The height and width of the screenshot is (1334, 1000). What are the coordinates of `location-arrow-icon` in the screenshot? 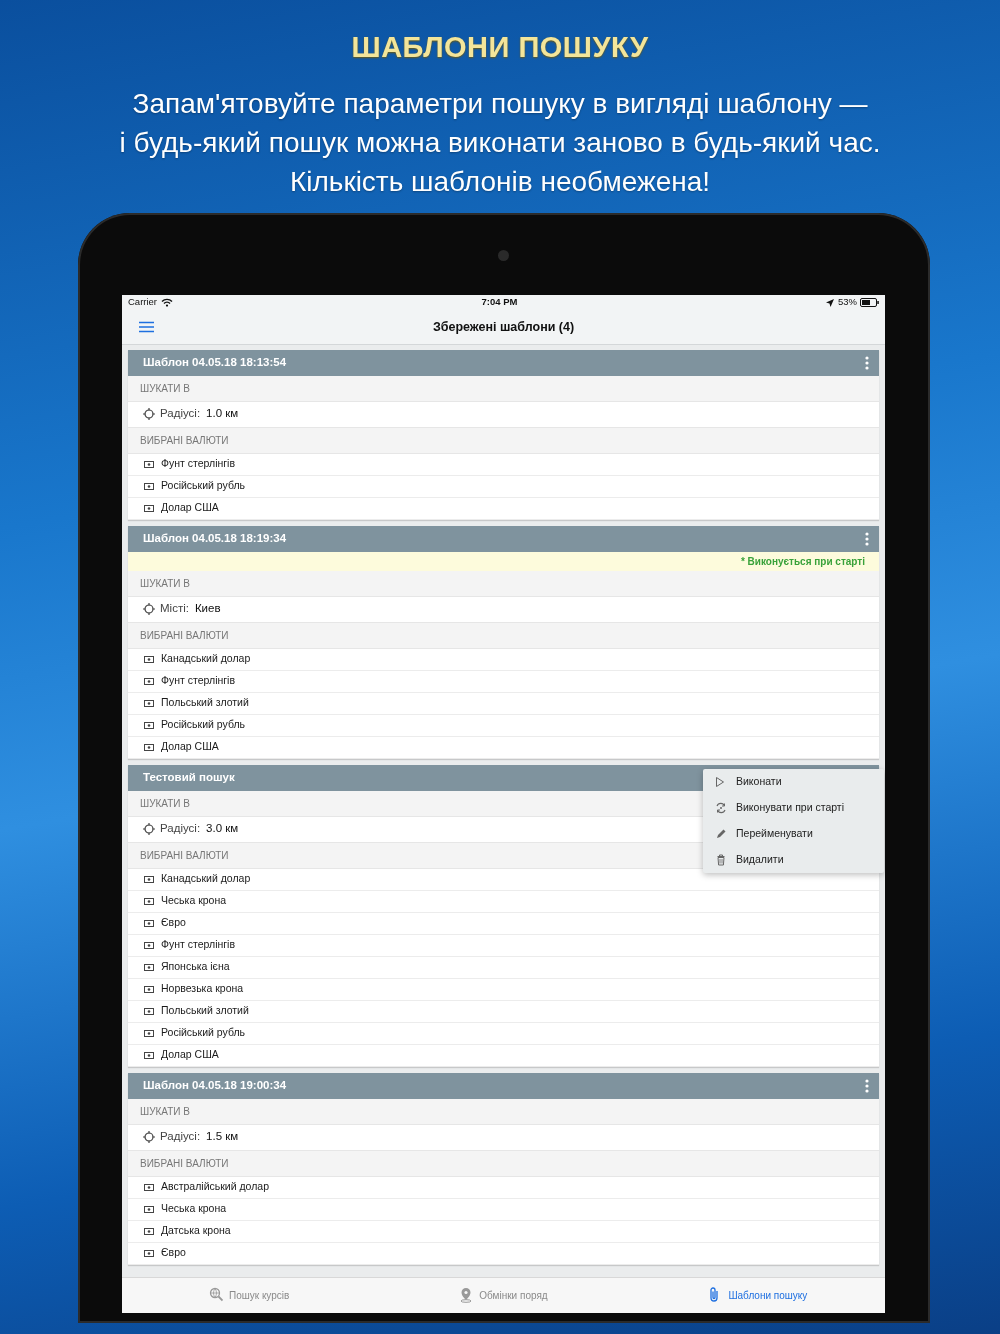 It's located at (830, 302).